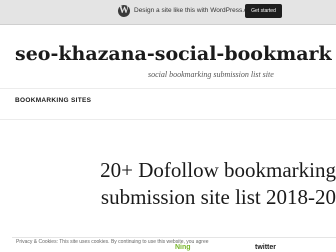  What do you see at coordinates (183, 247) in the screenshot?
I see `ning-thumbnail: Ning` at bounding box center [183, 247].